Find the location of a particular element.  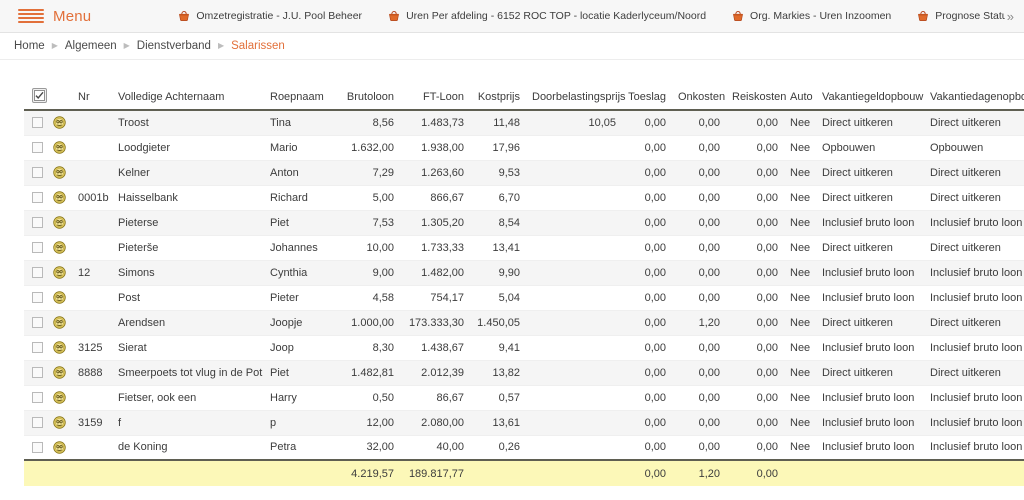

col-header-achternaam: Volledige Achternaam is located at coordinates (188, 97).